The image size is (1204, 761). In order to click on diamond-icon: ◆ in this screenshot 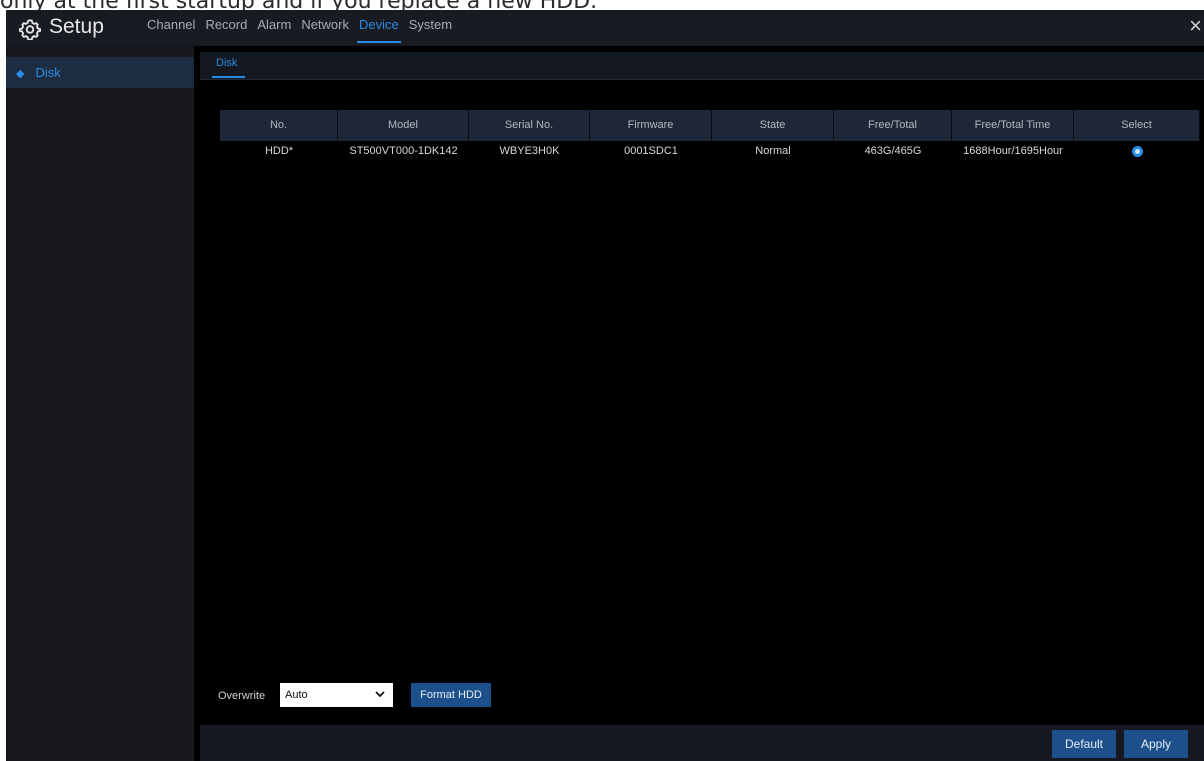, I will do `click(20, 74)`.